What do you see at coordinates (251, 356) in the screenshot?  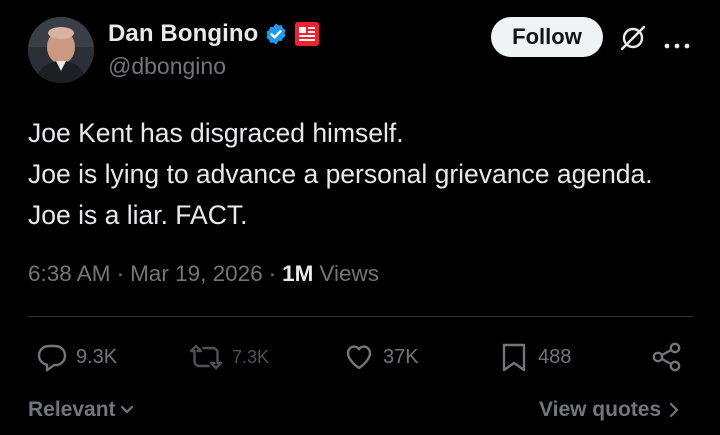 I see `repost-count: 7.3K` at bounding box center [251, 356].